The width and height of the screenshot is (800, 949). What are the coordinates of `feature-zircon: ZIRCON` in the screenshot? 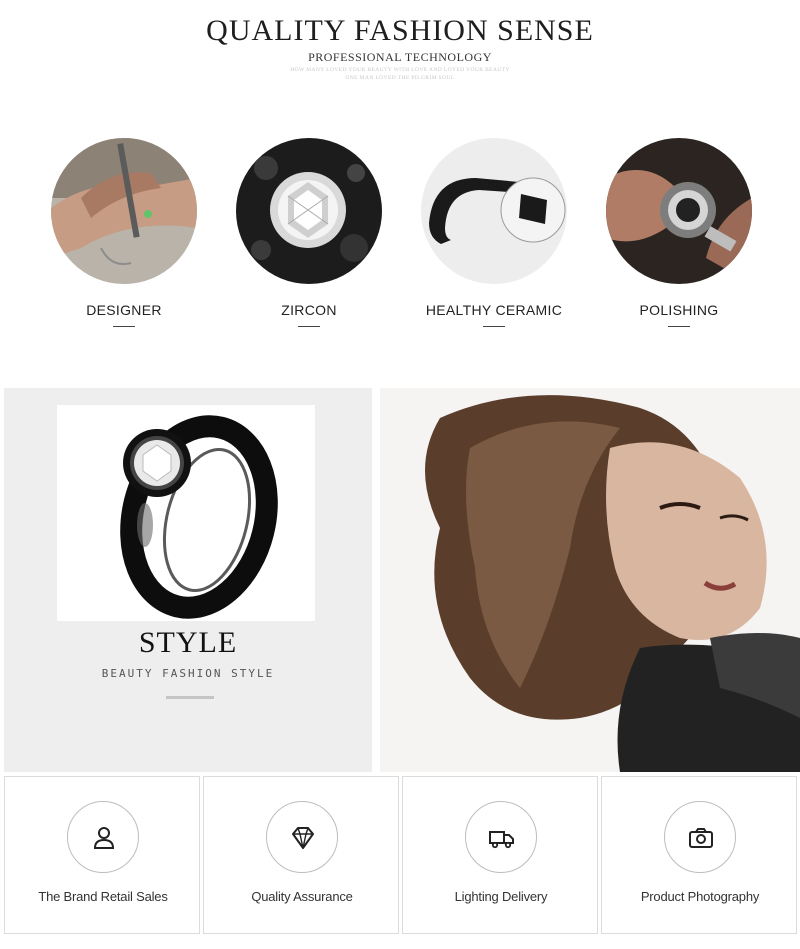 It's located at (309, 238).